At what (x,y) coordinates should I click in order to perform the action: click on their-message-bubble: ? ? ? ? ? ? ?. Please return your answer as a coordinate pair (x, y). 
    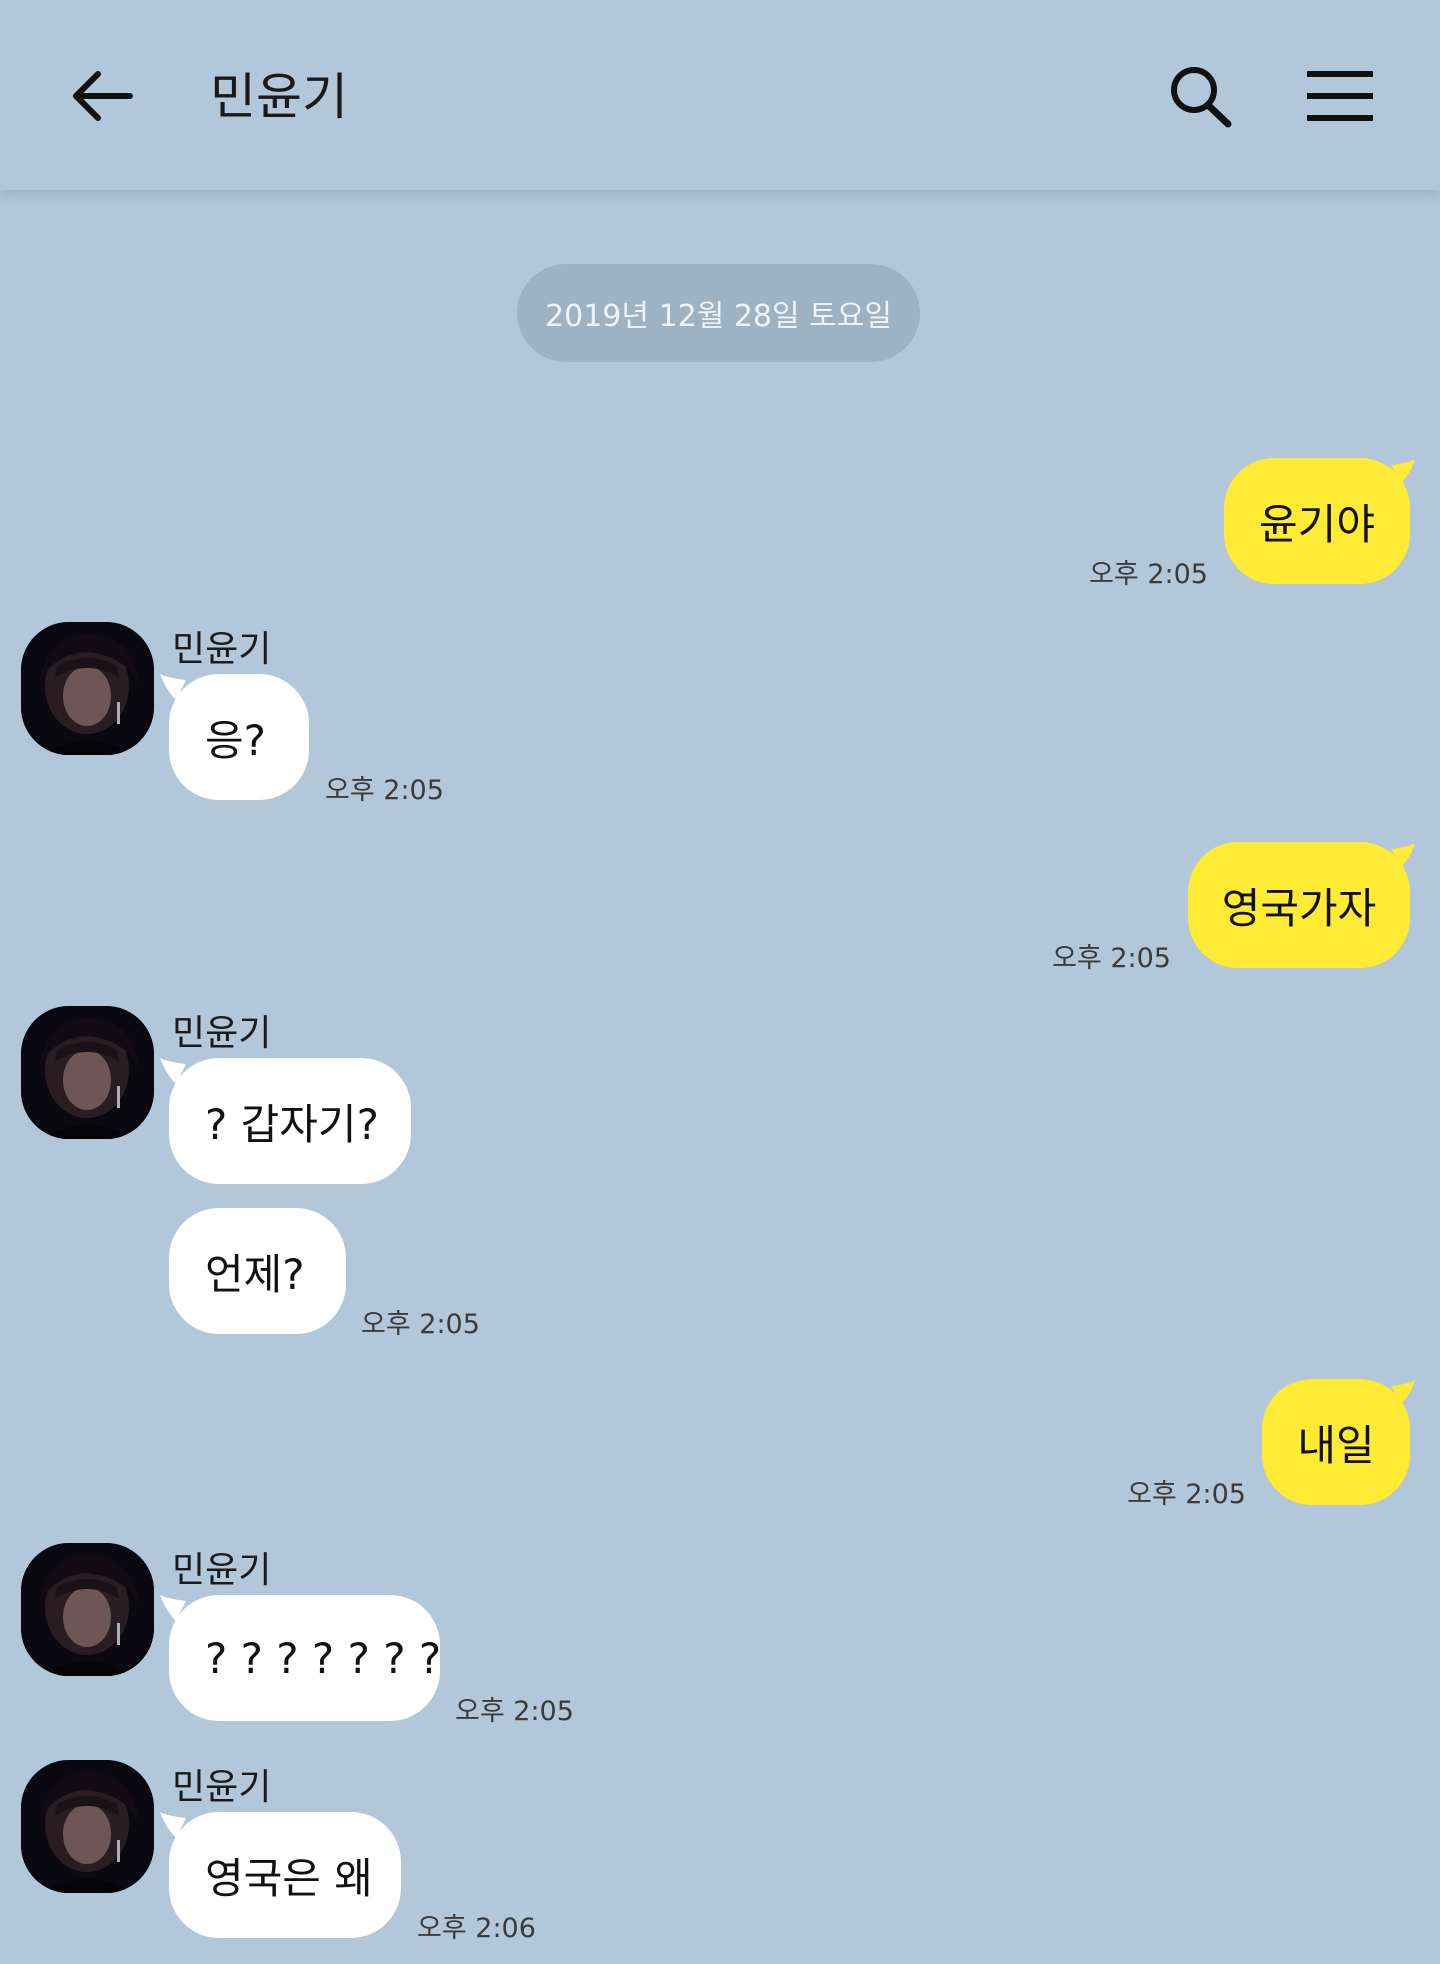
    Looking at the image, I should click on (305, 1658).